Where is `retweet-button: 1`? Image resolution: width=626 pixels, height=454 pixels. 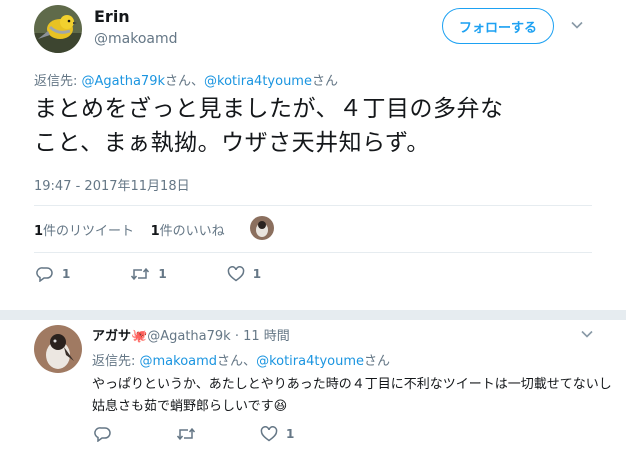
retweet-button: 1 is located at coordinates (148, 274).